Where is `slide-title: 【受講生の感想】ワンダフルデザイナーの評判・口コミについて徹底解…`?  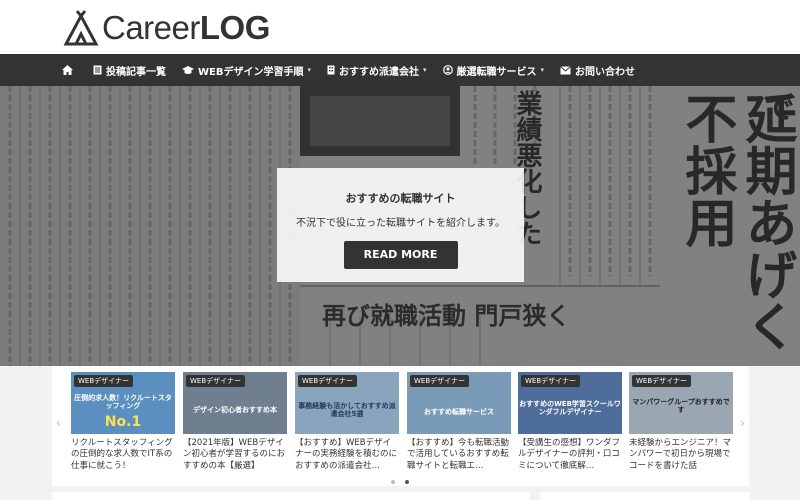
slide-title: 【受講生の感想】ワンダフルデザイナーの評判・口コミについて徹底解… is located at coordinates (569, 454).